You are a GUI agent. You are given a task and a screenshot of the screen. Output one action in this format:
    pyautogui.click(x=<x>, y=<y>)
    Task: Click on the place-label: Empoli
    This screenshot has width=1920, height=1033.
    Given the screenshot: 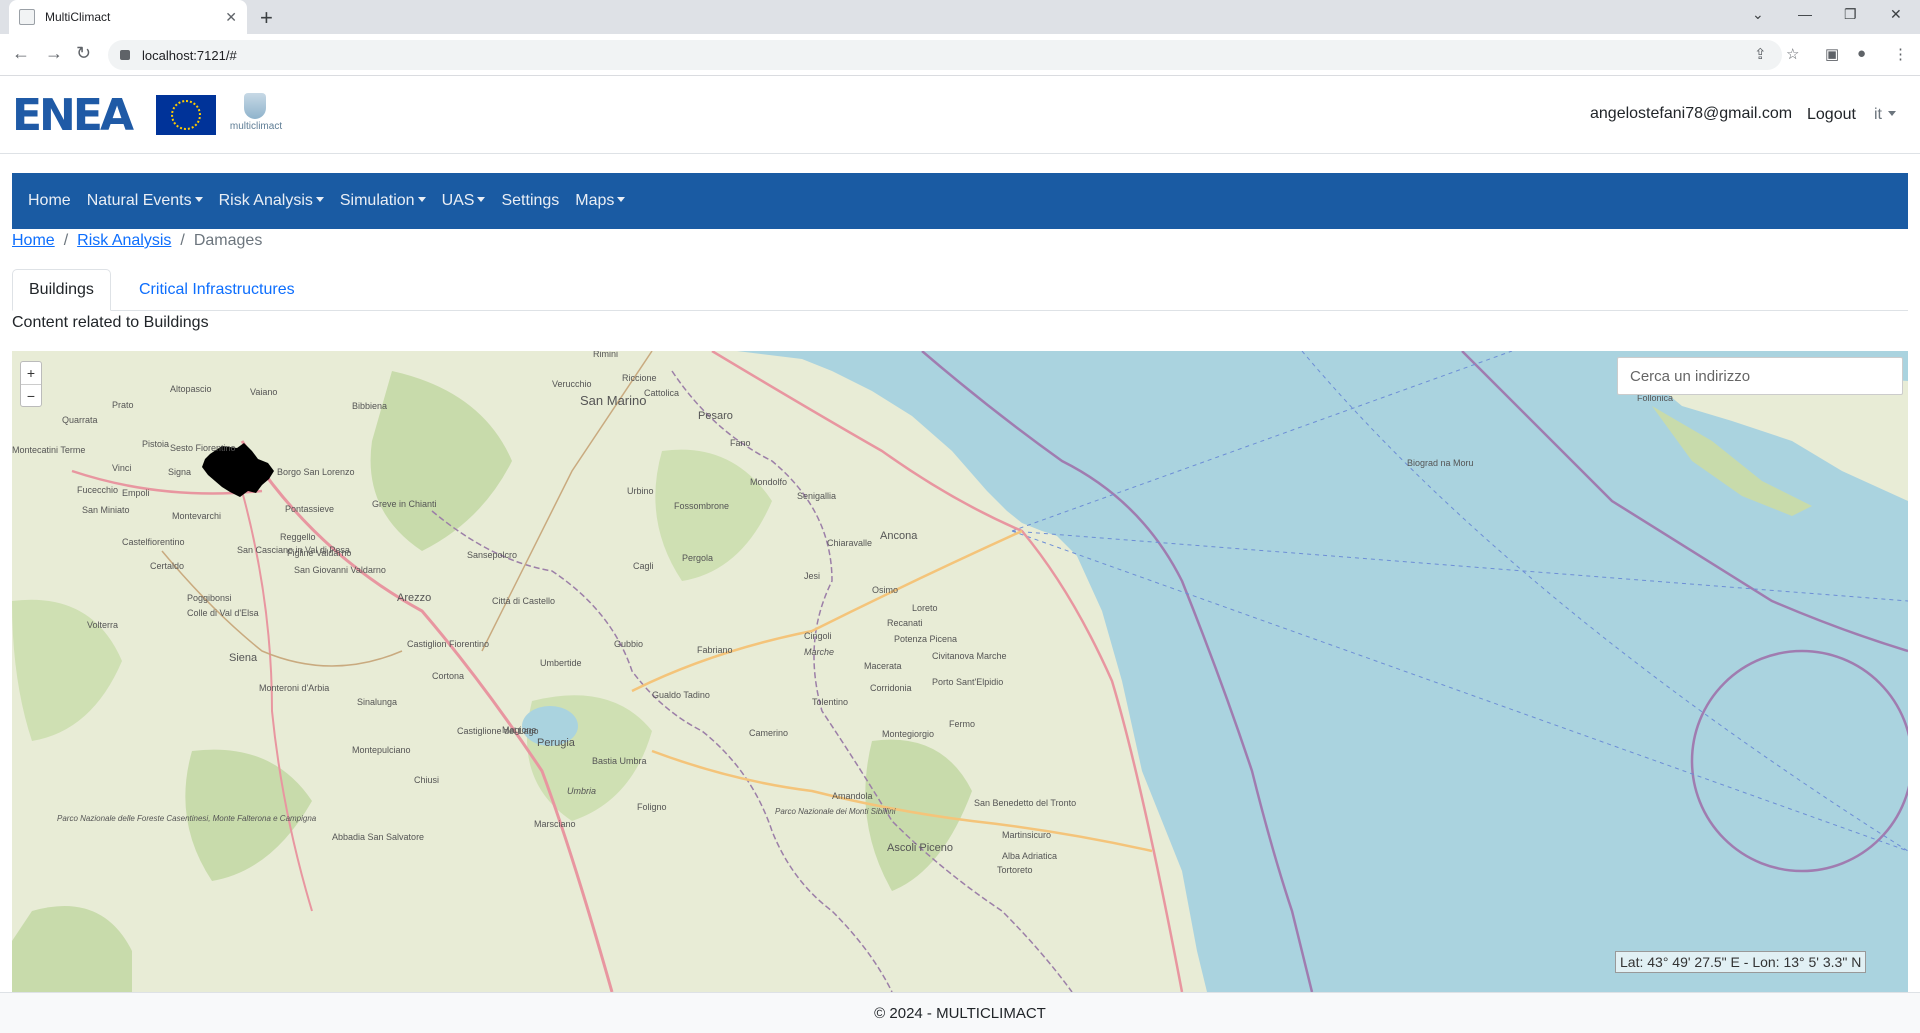 What is the action you would take?
    pyautogui.click(x=136, y=493)
    